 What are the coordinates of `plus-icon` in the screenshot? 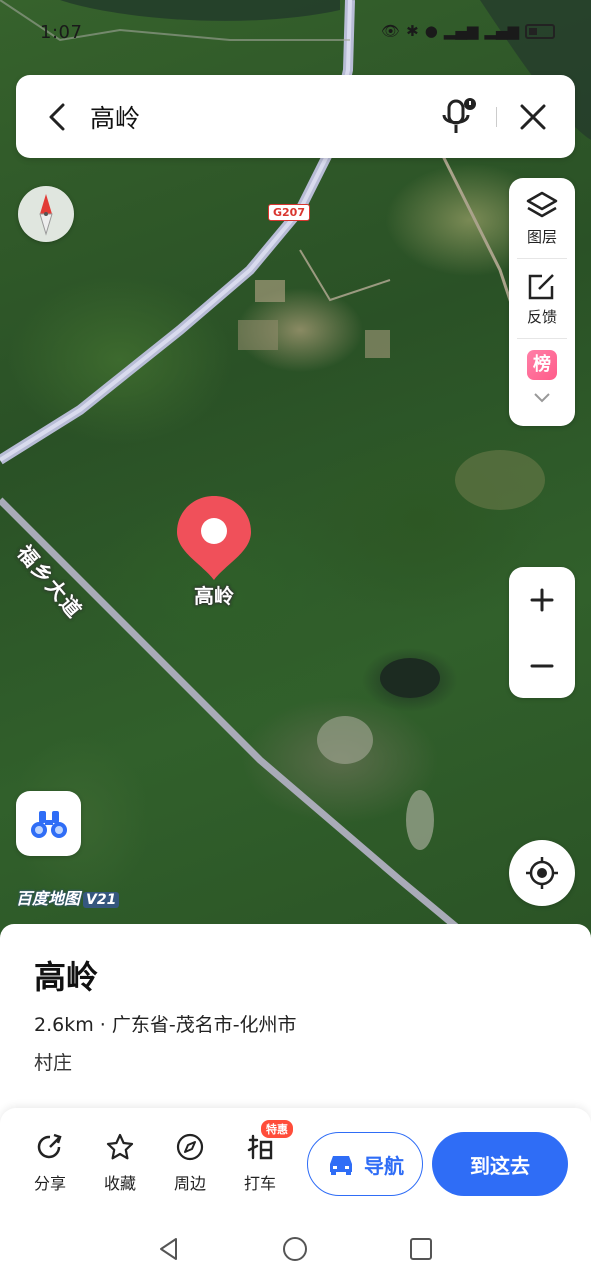 It's located at (542, 599).